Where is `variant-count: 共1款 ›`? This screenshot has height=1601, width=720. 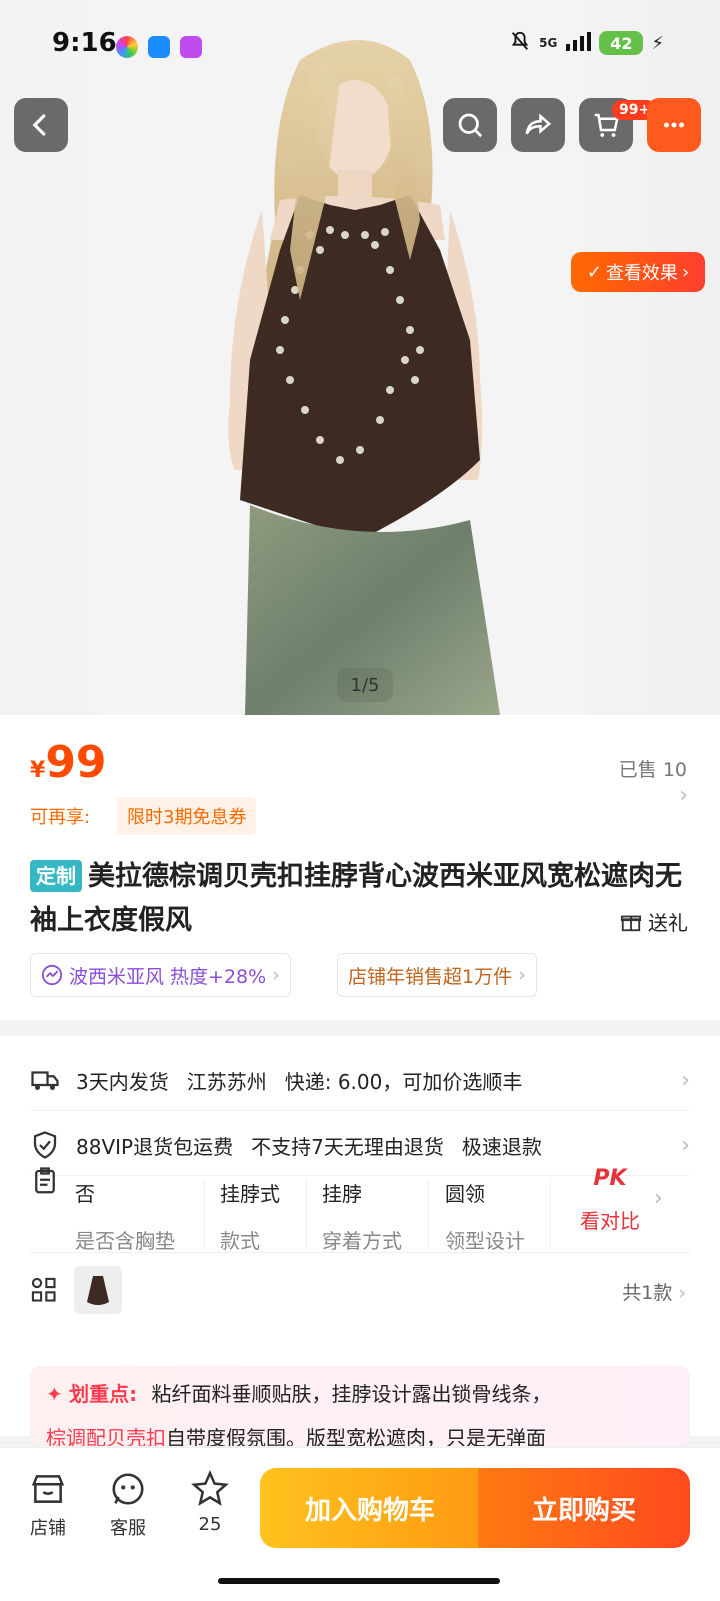 variant-count: 共1款 › is located at coordinates (654, 1291).